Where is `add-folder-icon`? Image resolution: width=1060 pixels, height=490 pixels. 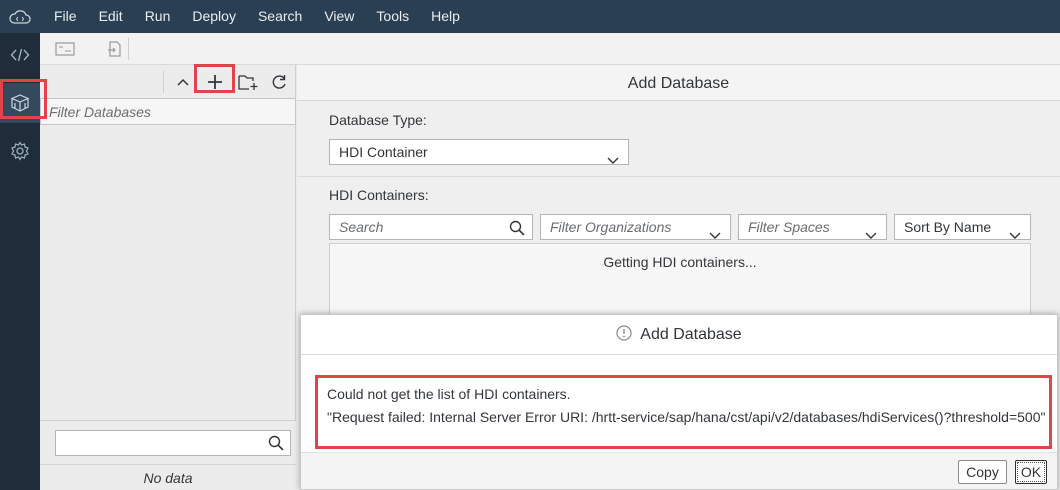 add-folder-icon is located at coordinates (248, 82).